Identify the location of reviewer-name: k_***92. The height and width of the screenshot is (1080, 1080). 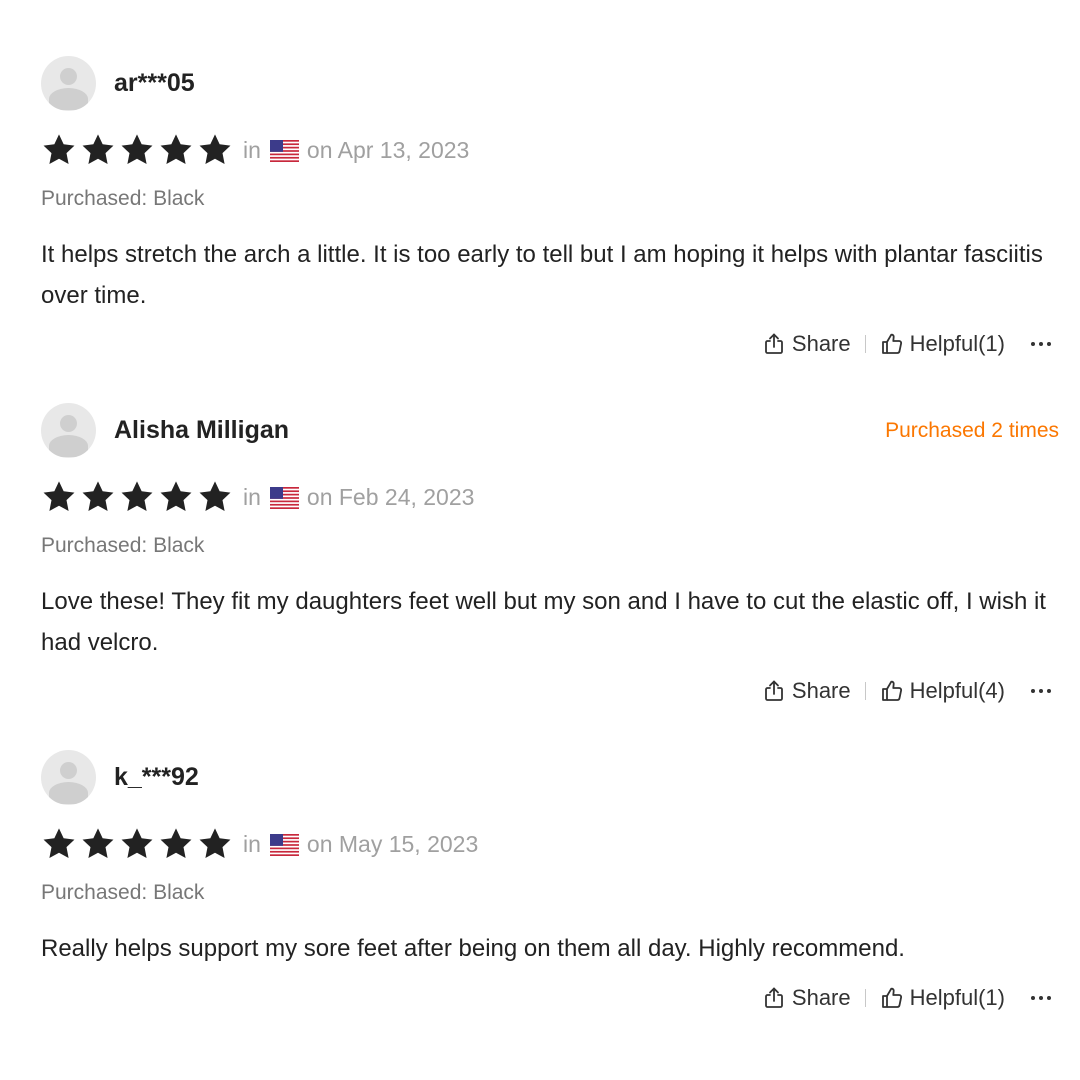
(156, 777).